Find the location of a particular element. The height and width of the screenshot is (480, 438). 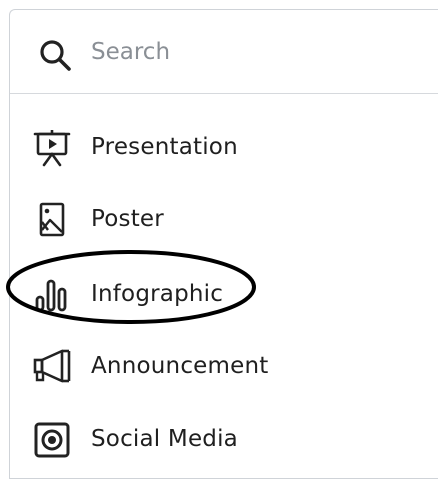

menu-item-infographic: Infographic is located at coordinates (220, 293).